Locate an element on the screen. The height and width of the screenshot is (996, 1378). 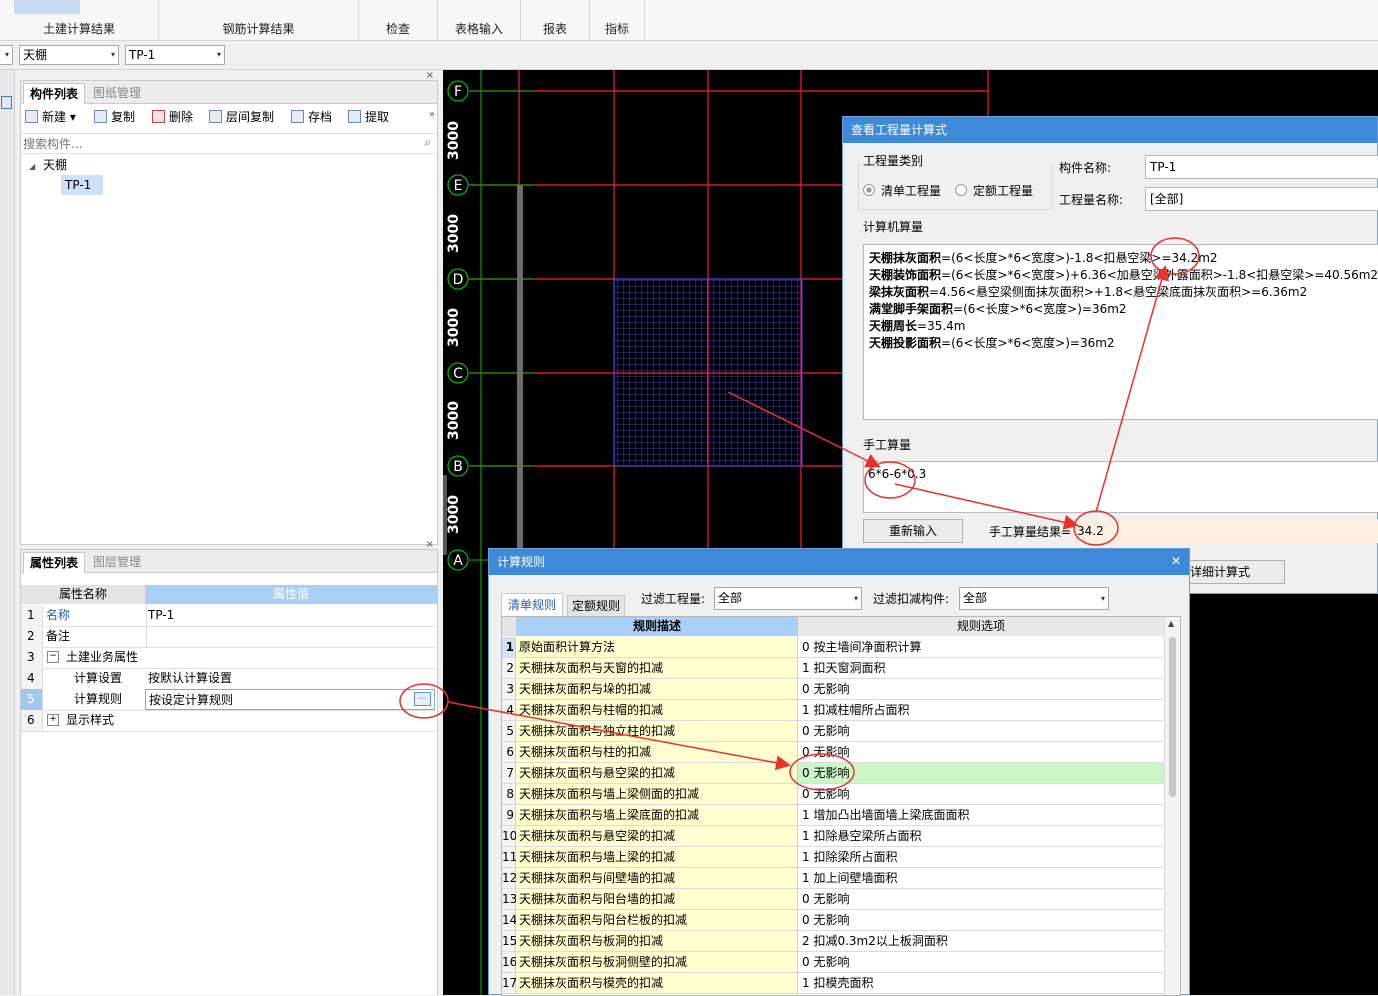
rule-row: 16 天棚抹灰面积与板洞侧壁的扣减 0 无影响 is located at coordinates (833, 962).